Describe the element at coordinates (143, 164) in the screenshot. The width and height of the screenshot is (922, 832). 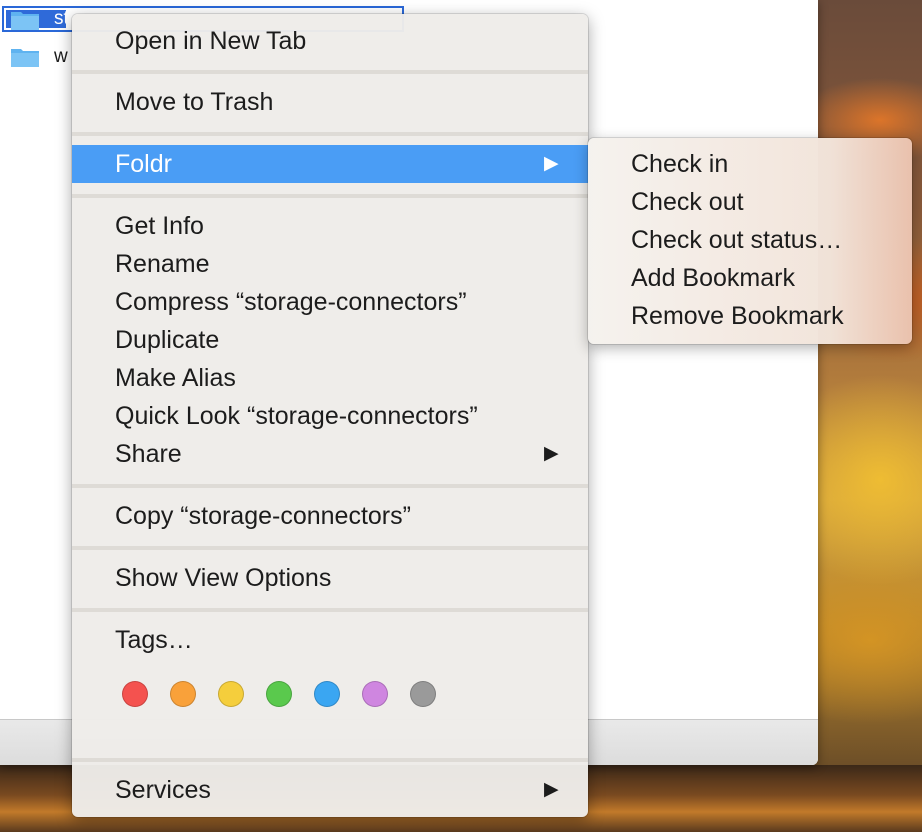
I see `menu-item-label: Foldr` at that location.